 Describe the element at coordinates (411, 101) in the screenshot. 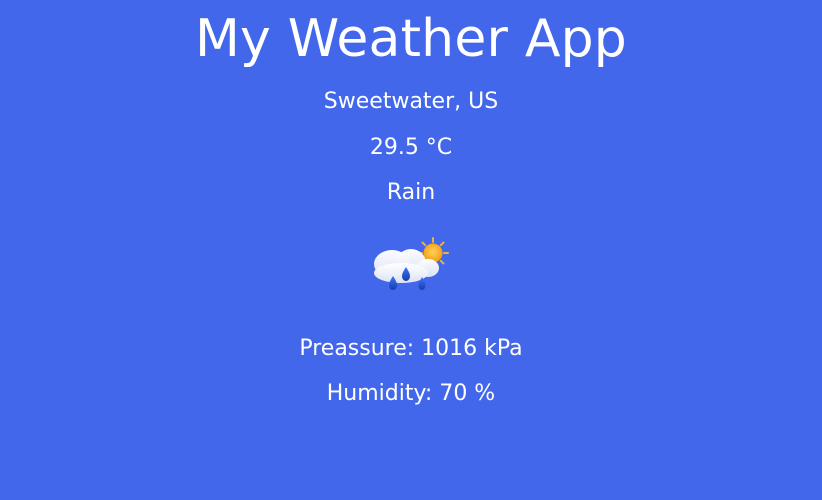

I see `location-text: Sweetwater, US` at that location.